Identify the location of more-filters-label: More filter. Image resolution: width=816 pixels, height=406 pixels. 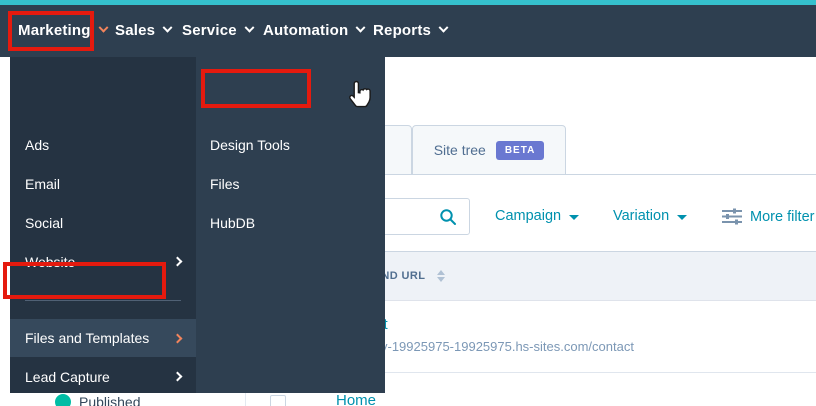
(782, 216).